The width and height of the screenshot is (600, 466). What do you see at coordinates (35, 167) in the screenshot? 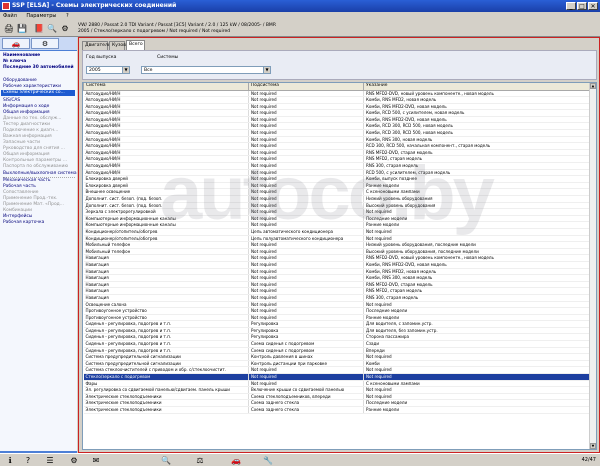
I see `sidebar-item: Паспорта по обслуживанию` at bounding box center [35, 167].